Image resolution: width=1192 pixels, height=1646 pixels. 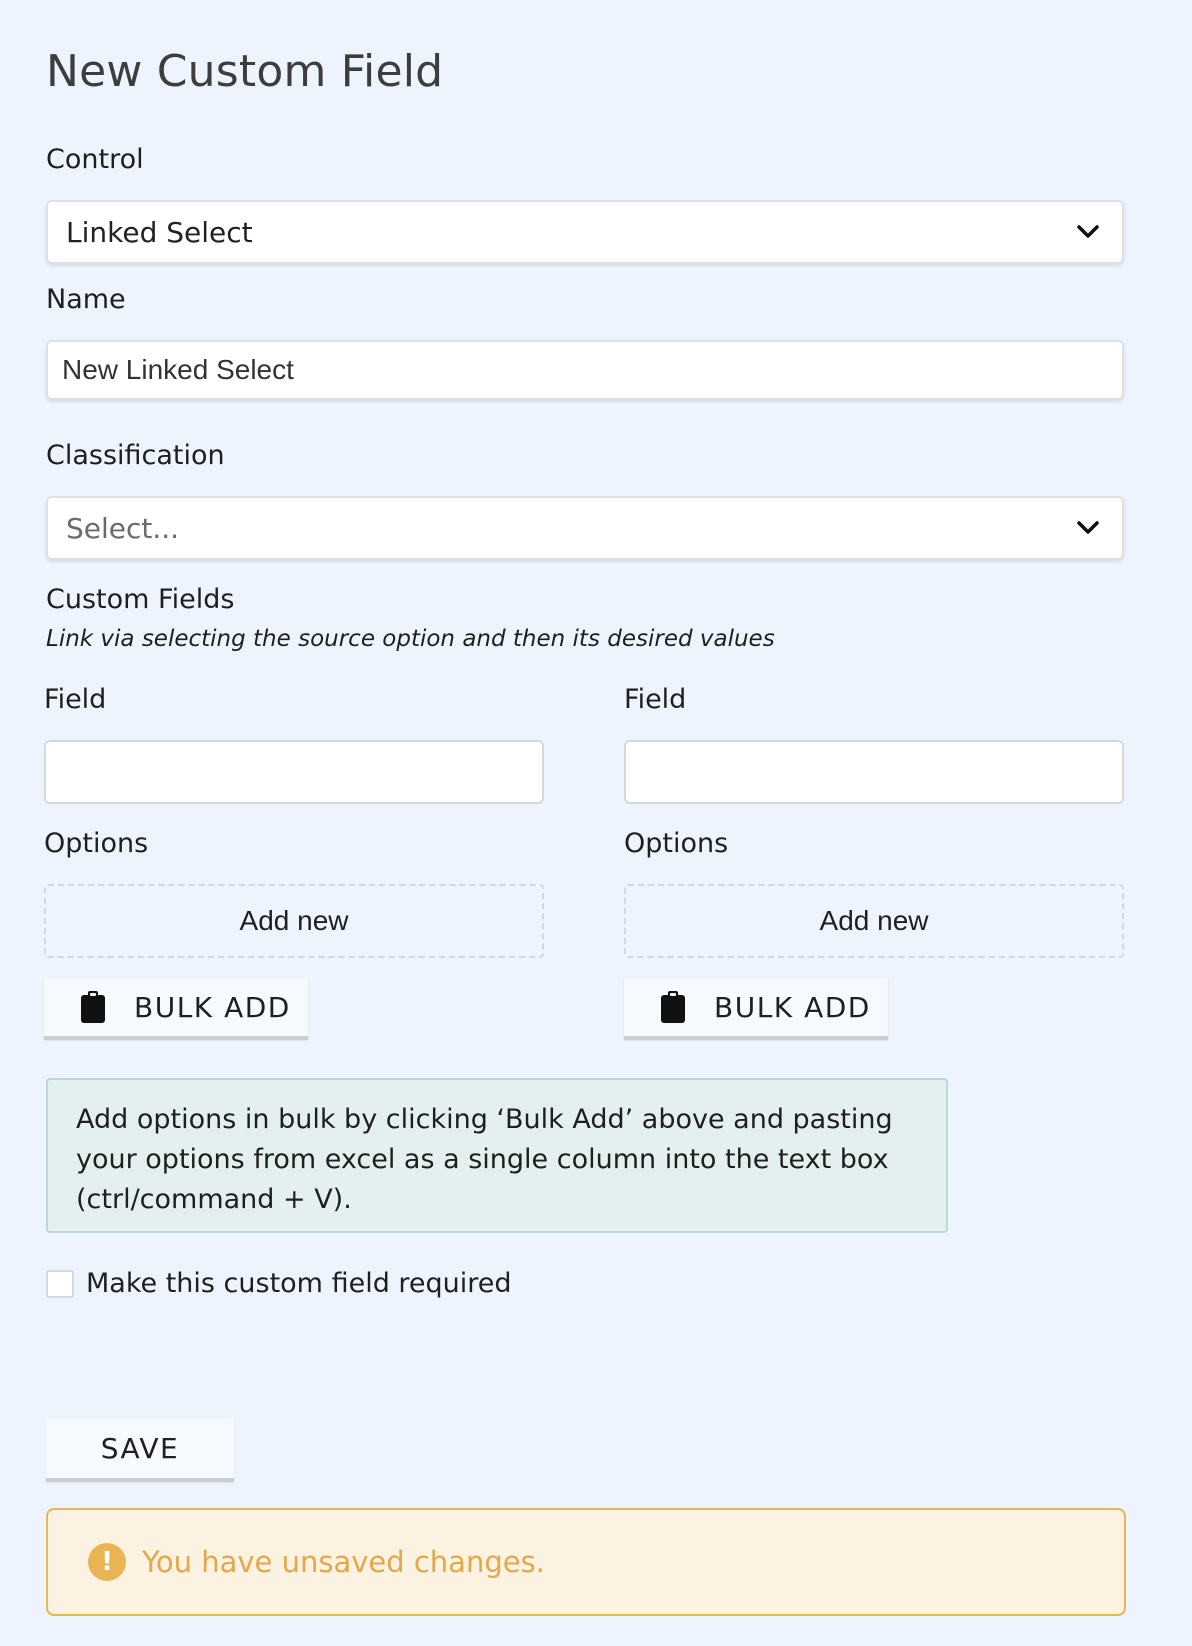 What do you see at coordinates (294, 921) in the screenshot?
I see `add-new-option-button-1: Add new` at bounding box center [294, 921].